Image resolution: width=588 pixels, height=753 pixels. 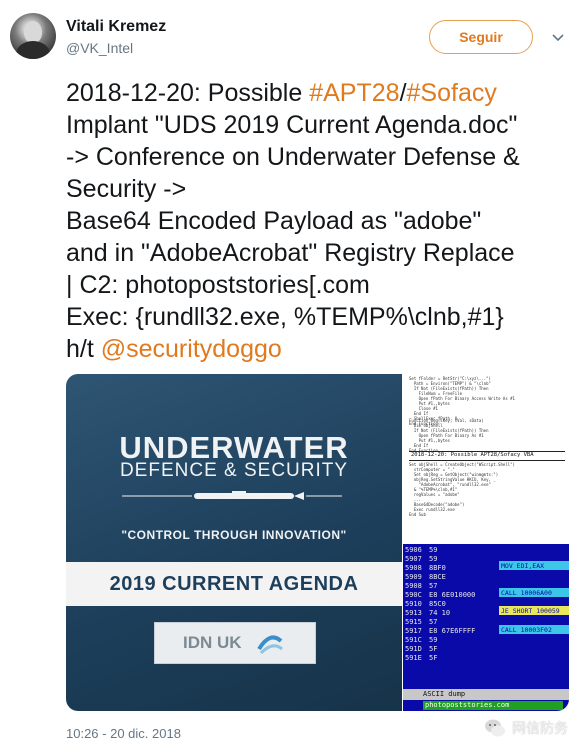 I want to click on hex-address: 5915, so click(x=413, y=622).